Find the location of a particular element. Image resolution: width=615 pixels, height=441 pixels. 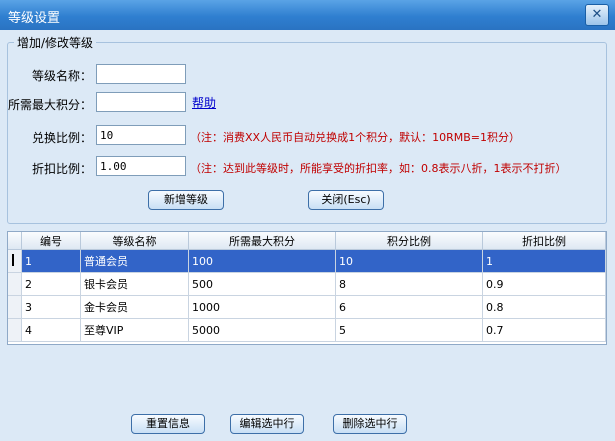

table-header-row: 编号 等级名称 所需最大积分 积分比例 折扣比例 is located at coordinates (307, 241).